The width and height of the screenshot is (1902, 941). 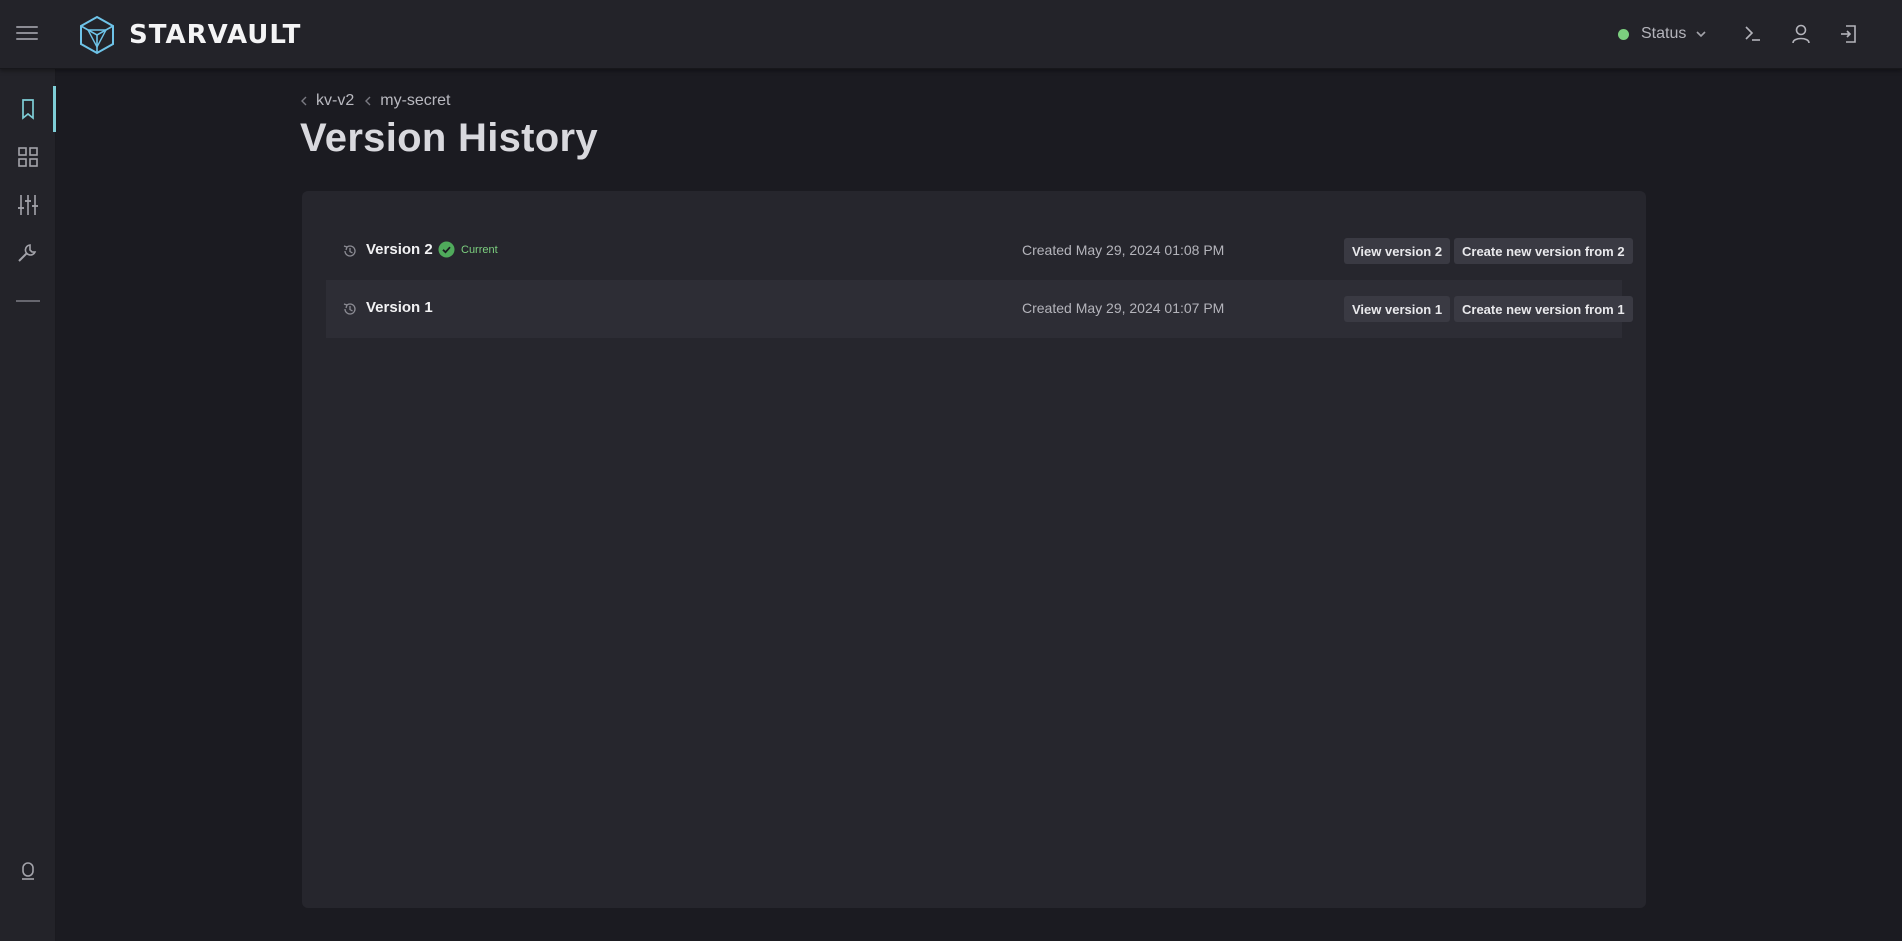 What do you see at coordinates (449, 138) in the screenshot?
I see `page-title: Version History` at bounding box center [449, 138].